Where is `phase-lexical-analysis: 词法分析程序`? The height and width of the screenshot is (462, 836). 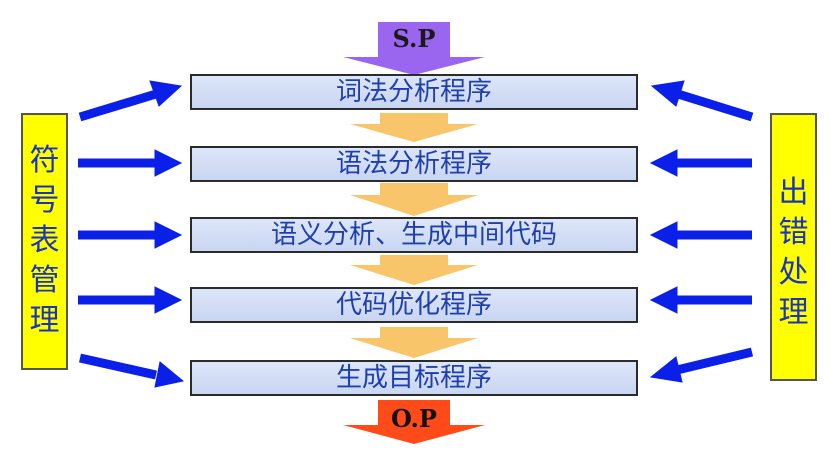 phase-lexical-analysis: 词法分析程序 is located at coordinates (414, 92).